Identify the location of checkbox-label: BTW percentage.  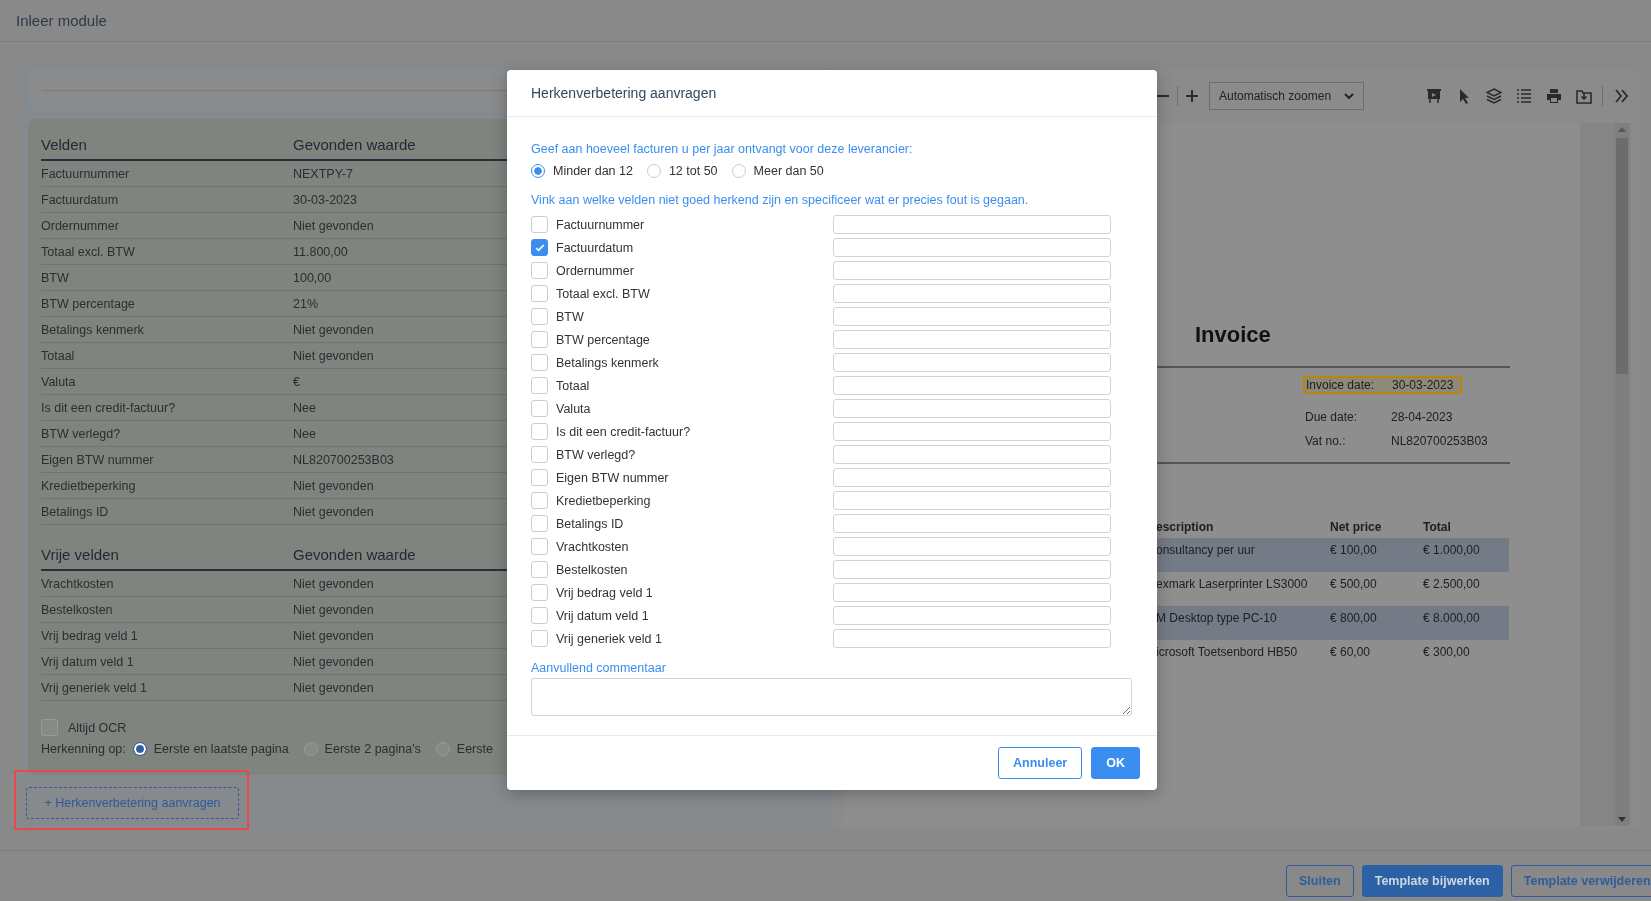
(603, 339).